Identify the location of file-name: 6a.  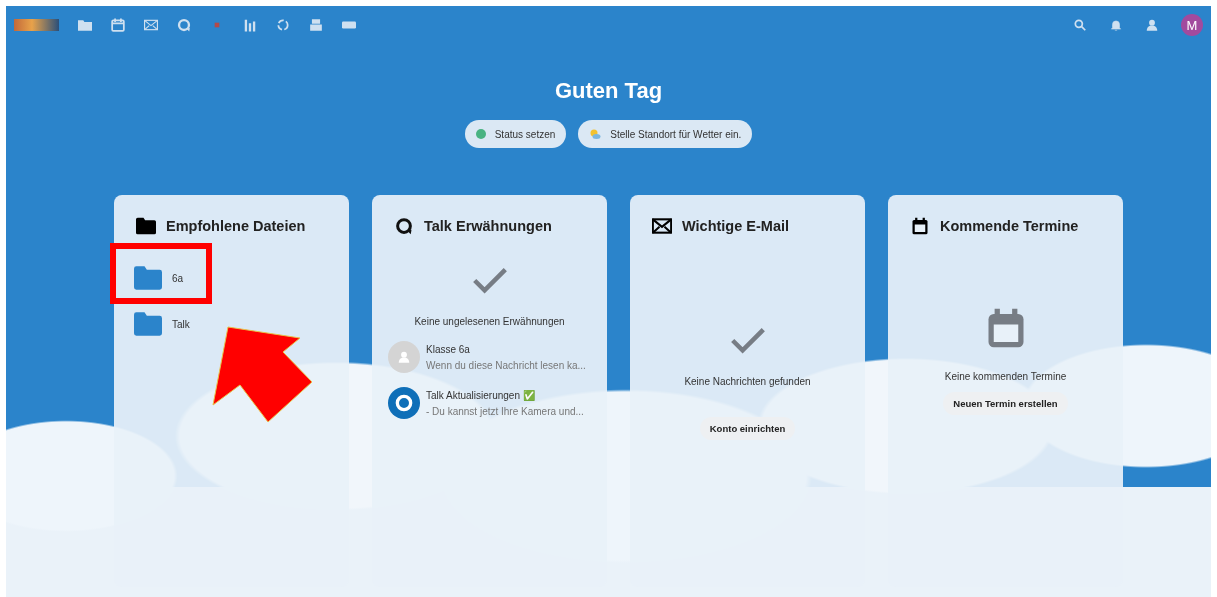
(178, 278).